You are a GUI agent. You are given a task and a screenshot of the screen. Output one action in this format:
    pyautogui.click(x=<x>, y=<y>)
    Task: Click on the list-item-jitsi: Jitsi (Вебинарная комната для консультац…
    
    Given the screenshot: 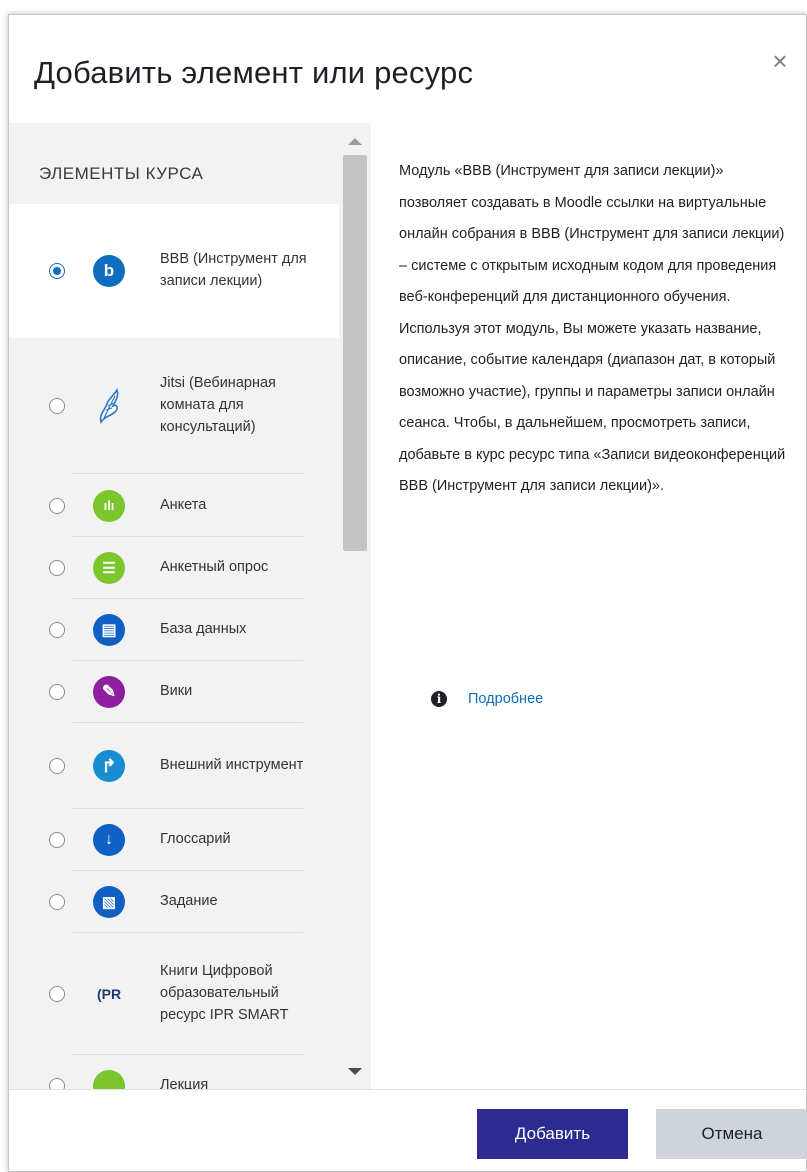 What is the action you would take?
    pyautogui.click(x=174, y=406)
    